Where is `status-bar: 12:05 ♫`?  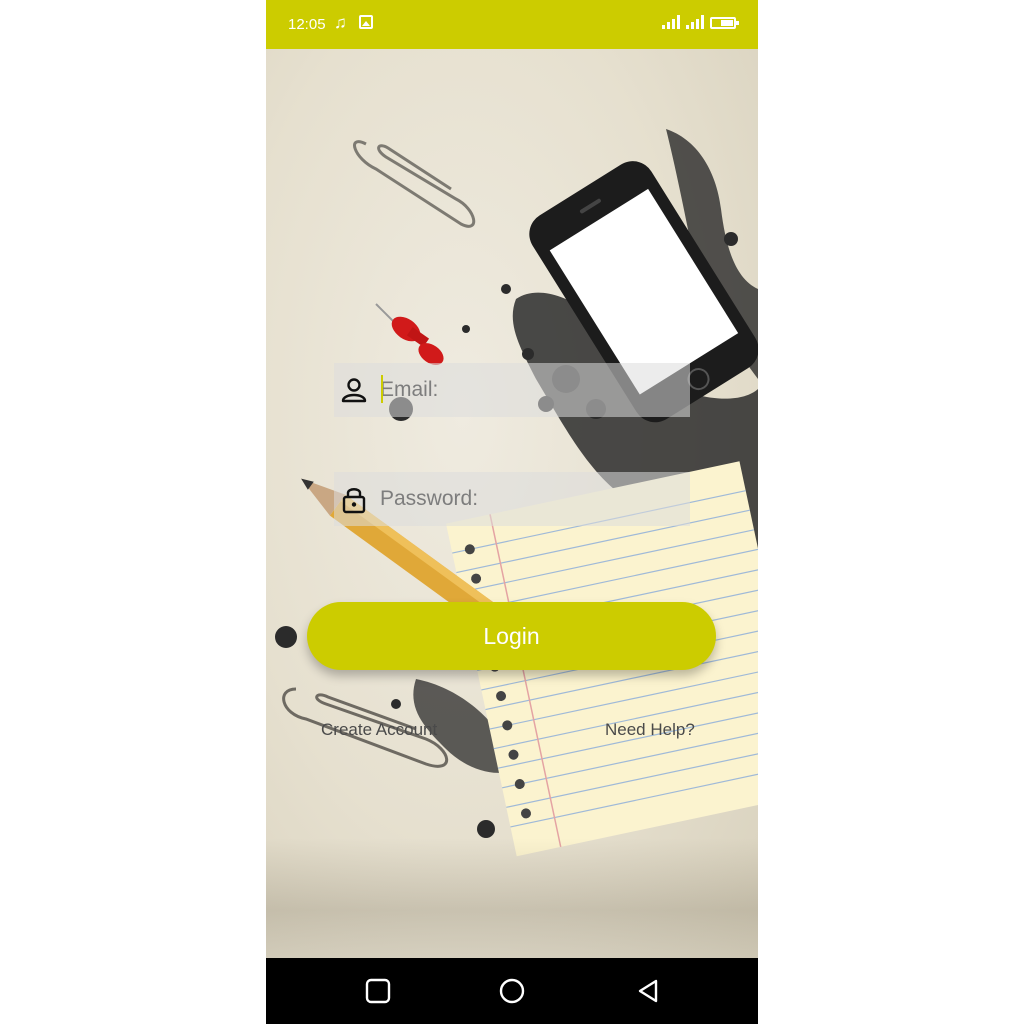
status-bar: 12:05 ♫ is located at coordinates (512, 24).